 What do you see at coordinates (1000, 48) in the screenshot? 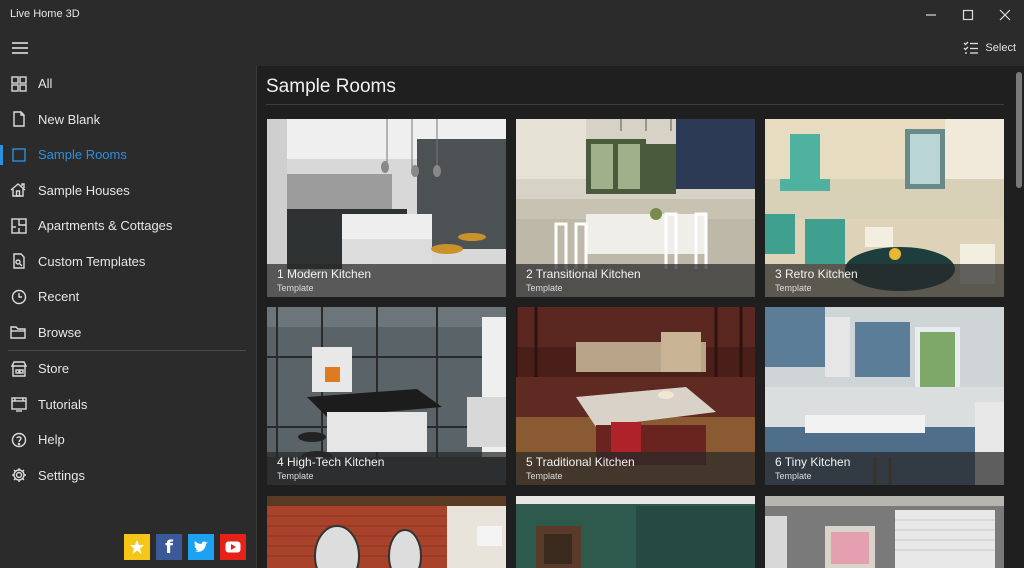
I see `select-label: Select` at bounding box center [1000, 48].